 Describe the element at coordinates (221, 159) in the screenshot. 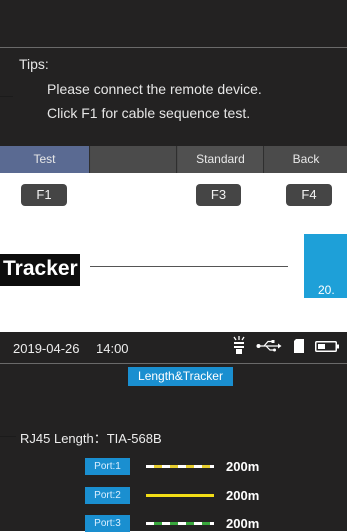

I see `softkey-standard: Standard` at that location.